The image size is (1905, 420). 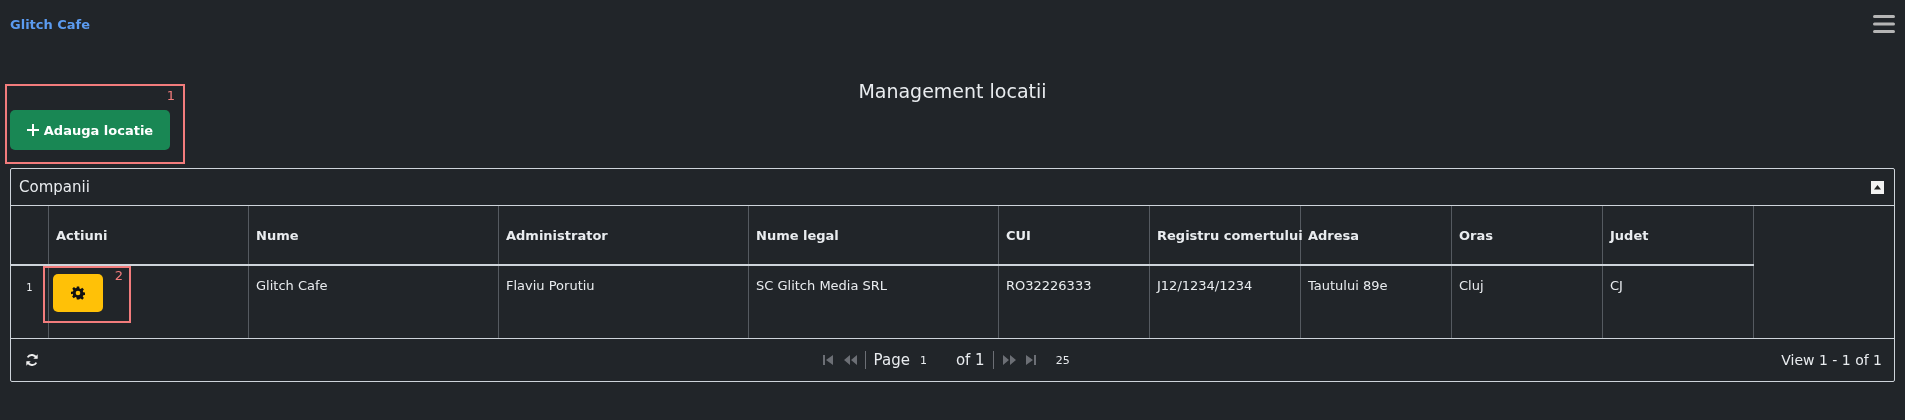 What do you see at coordinates (952, 91) in the screenshot?
I see `page-title: Management locatii` at bounding box center [952, 91].